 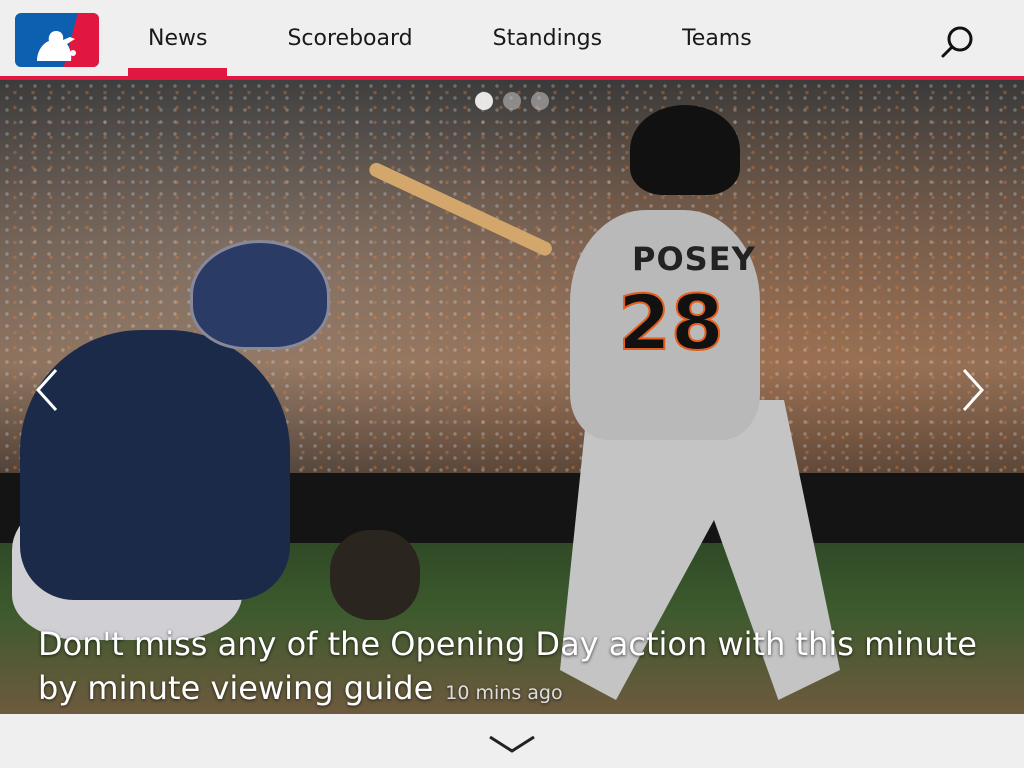 I want to click on search-icon, so click(x=958, y=42).